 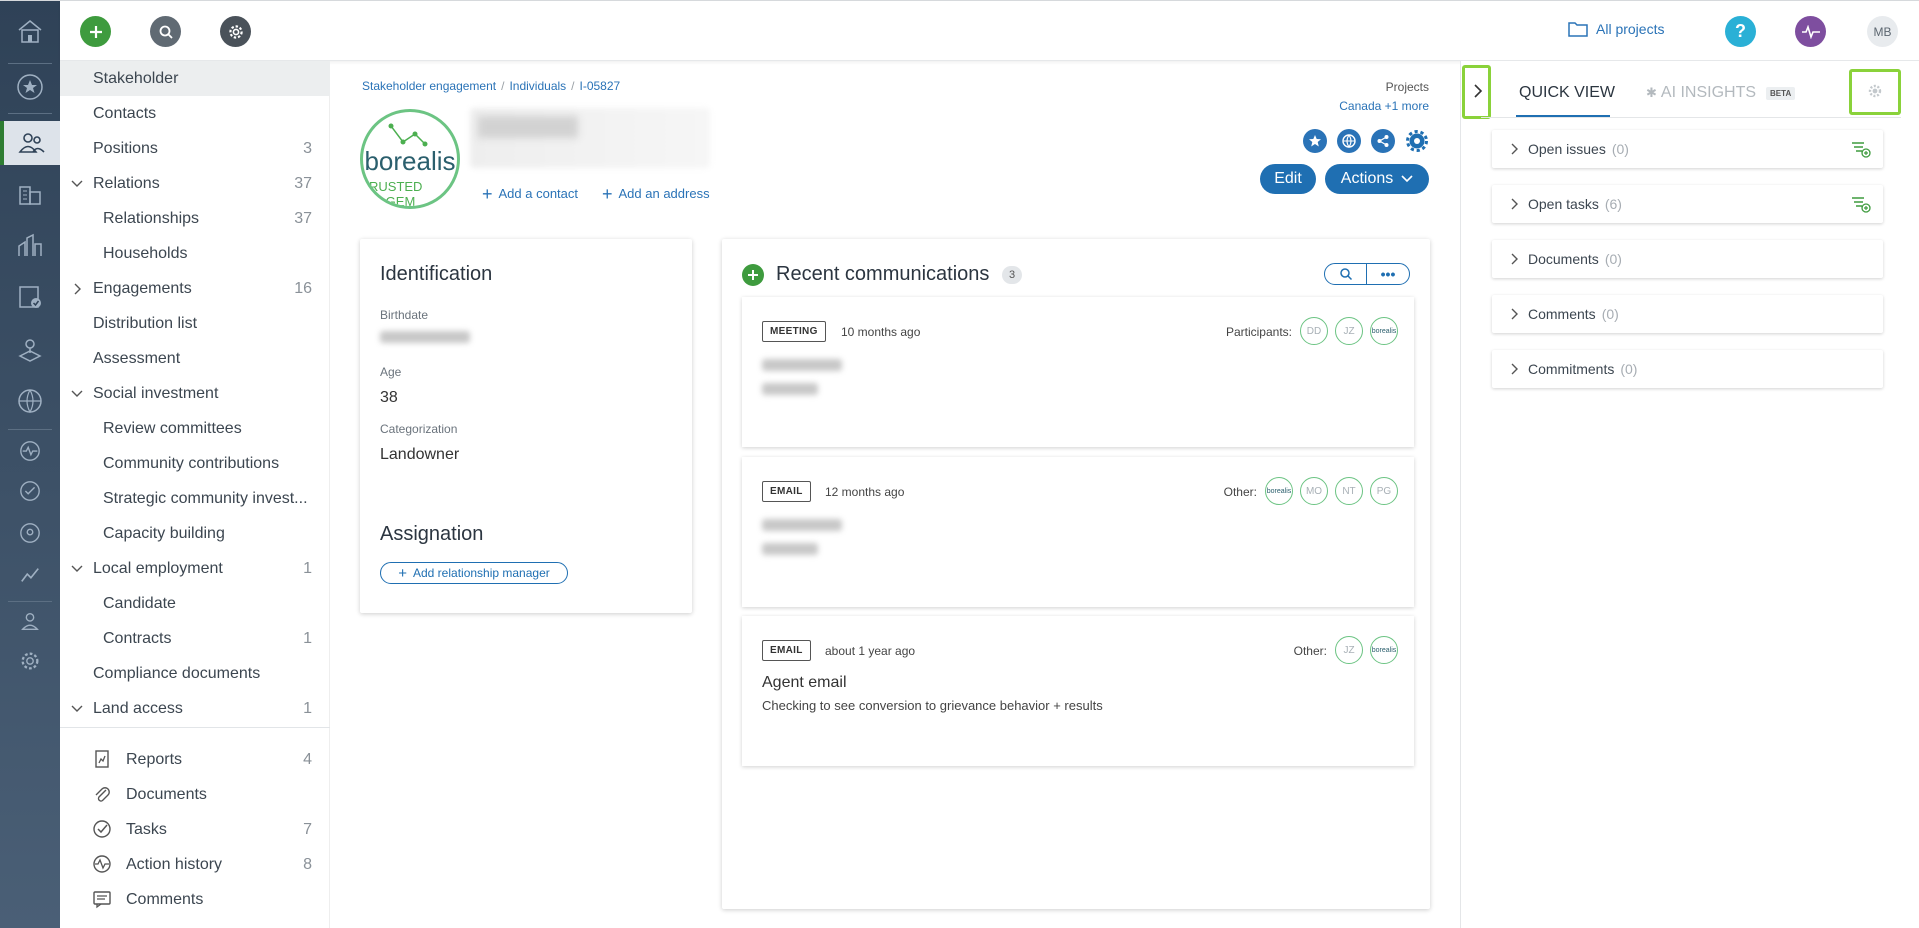 I want to click on check-circle-icon, so click(x=30, y=491).